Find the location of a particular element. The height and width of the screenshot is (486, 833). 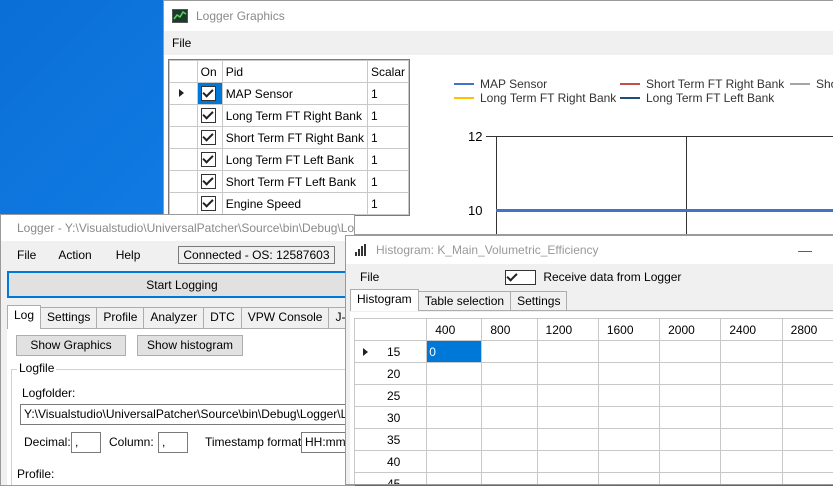

tab-settings: Settings is located at coordinates (68, 317).